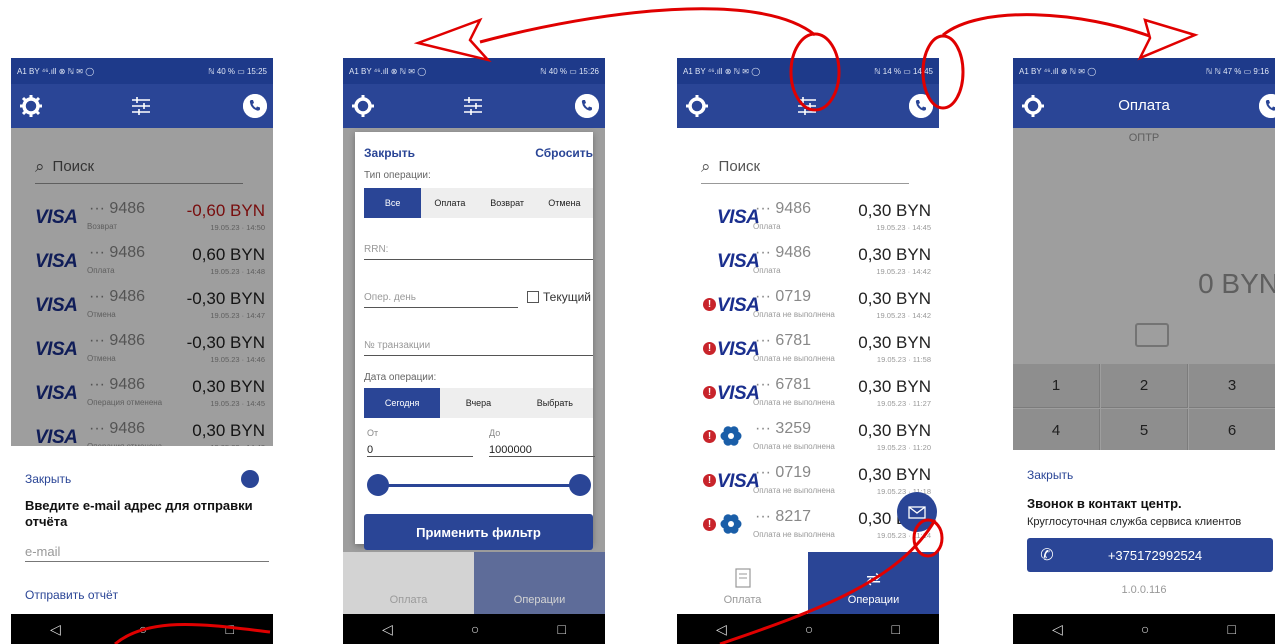  What do you see at coordinates (1144, 590) in the screenshot?
I see `app-version: 1.0.0.116` at bounding box center [1144, 590].